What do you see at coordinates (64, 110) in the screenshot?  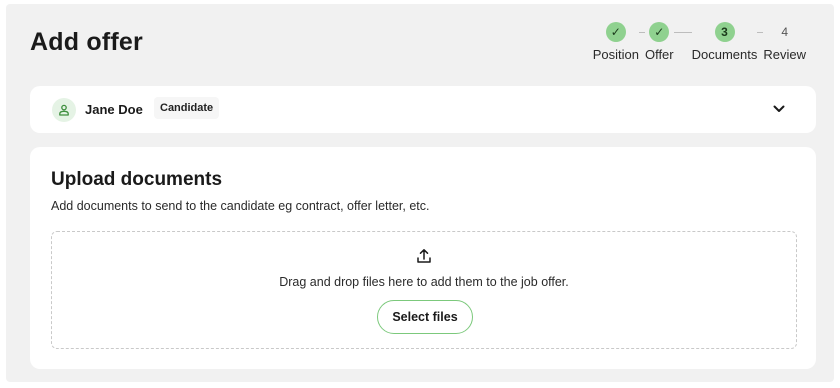 I see `person-icon` at bounding box center [64, 110].